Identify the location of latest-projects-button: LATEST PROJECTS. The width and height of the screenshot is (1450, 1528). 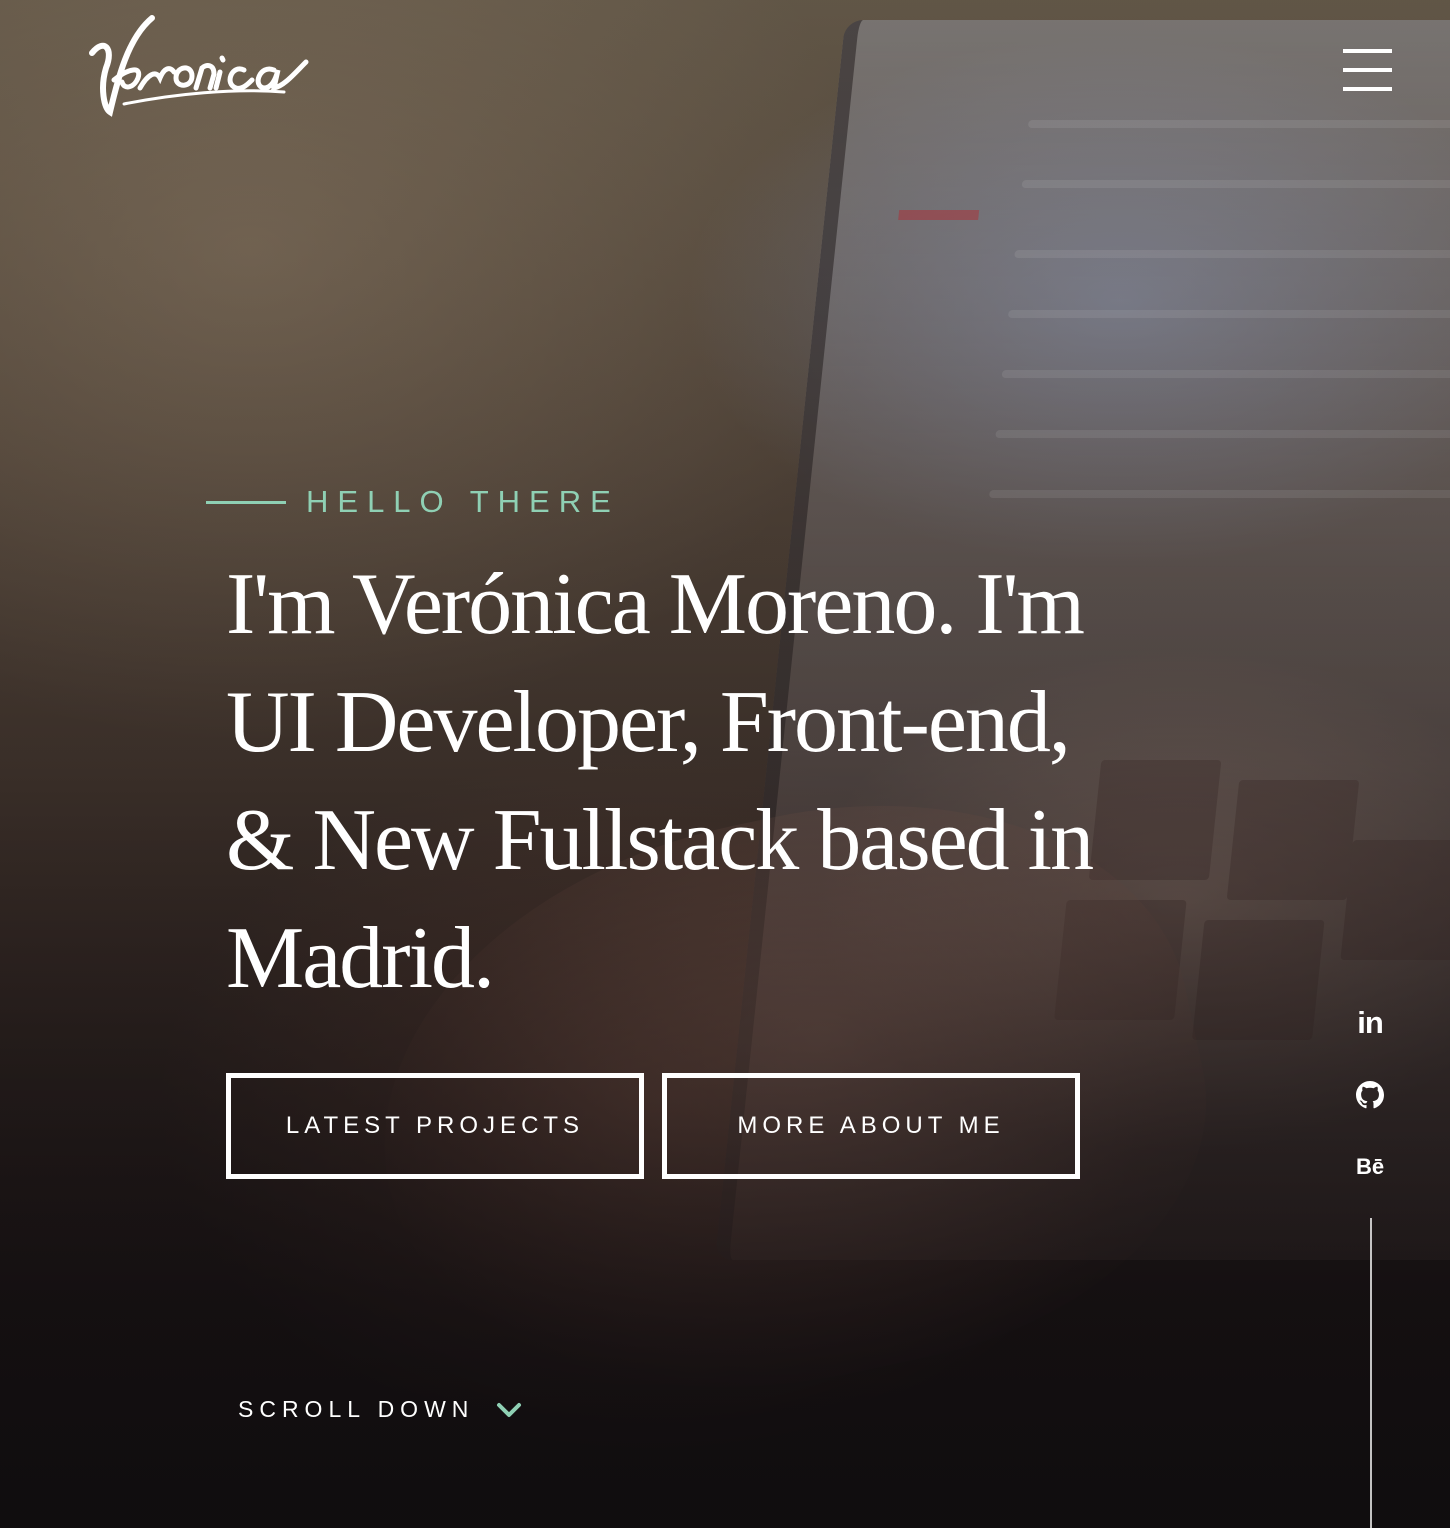
(435, 1126).